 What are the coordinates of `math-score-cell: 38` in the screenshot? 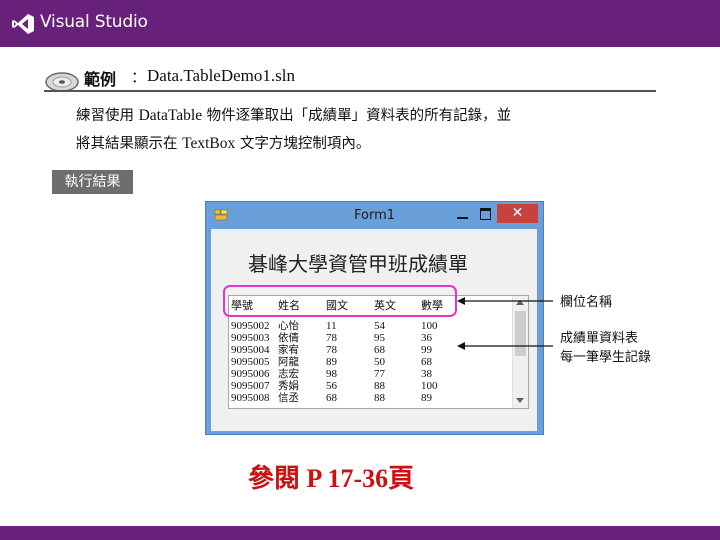 It's located at (426, 374).